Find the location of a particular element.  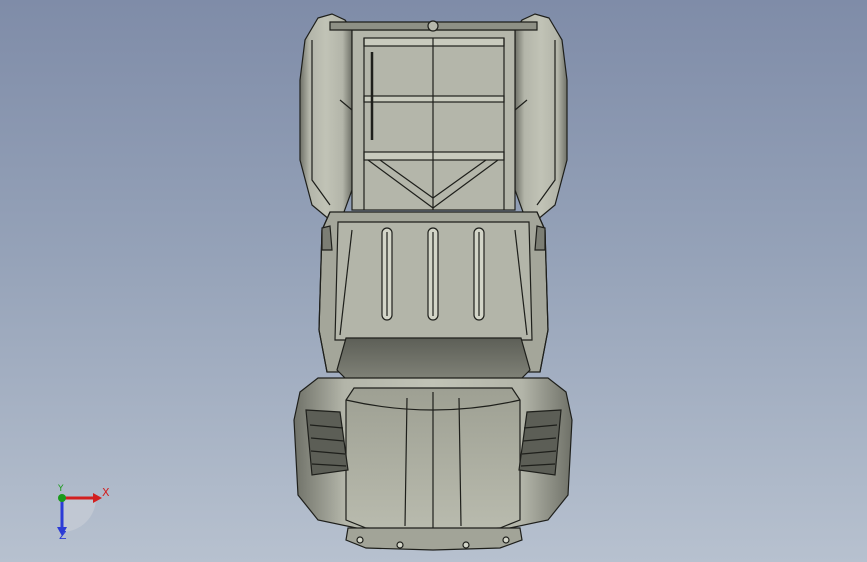

truck-front is located at coordinates (433, 464).